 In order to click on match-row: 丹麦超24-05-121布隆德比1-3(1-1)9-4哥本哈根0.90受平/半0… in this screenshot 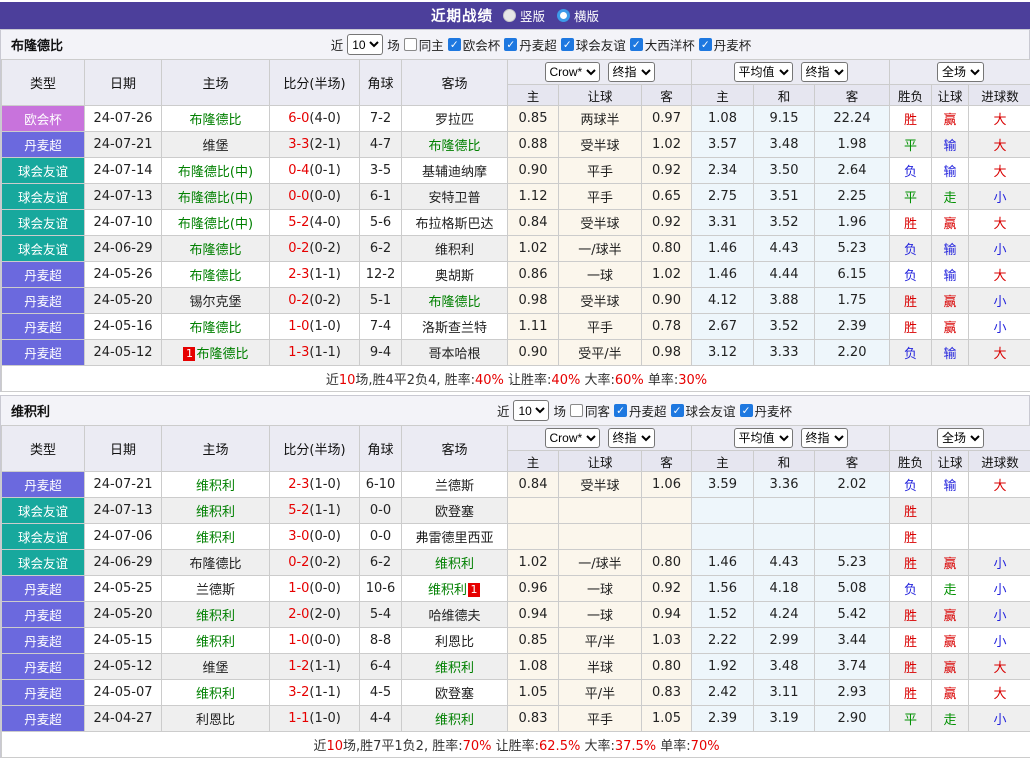, I will do `click(516, 353)`.